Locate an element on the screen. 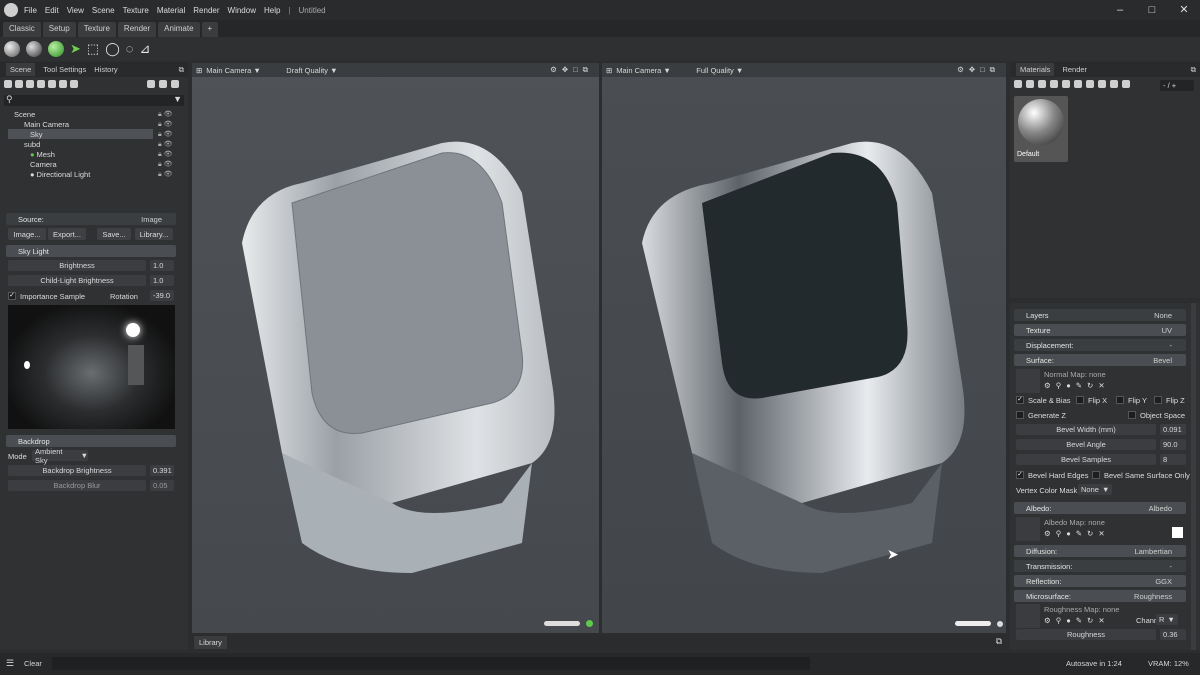 The image size is (1200, 675). rect-select-icon: ⬚ is located at coordinates (93, 49).